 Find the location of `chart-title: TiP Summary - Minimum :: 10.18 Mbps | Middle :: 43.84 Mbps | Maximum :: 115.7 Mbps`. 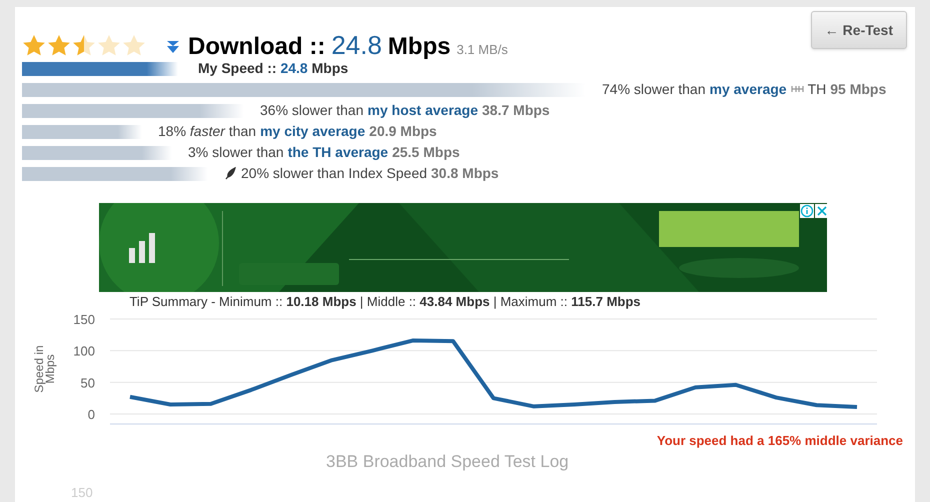

chart-title: TiP Summary - Minimum :: 10.18 Mbps | Middle :: 43.84 Mbps | Maximum :: 115.7 Mbps is located at coordinates (385, 302).